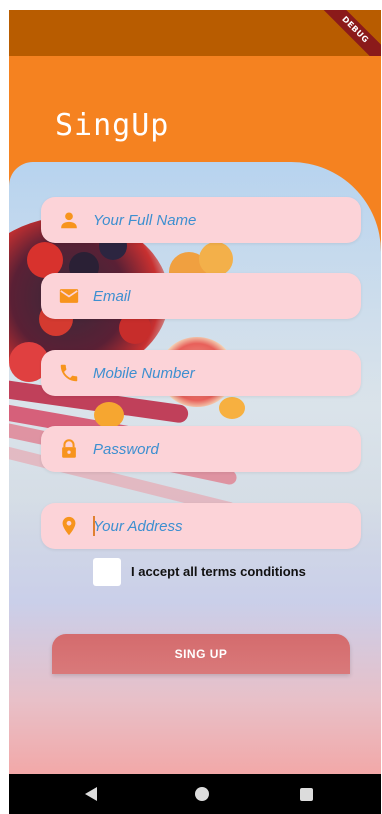 This screenshot has height=814, width=382. I want to click on address-field, so click(201, 526).